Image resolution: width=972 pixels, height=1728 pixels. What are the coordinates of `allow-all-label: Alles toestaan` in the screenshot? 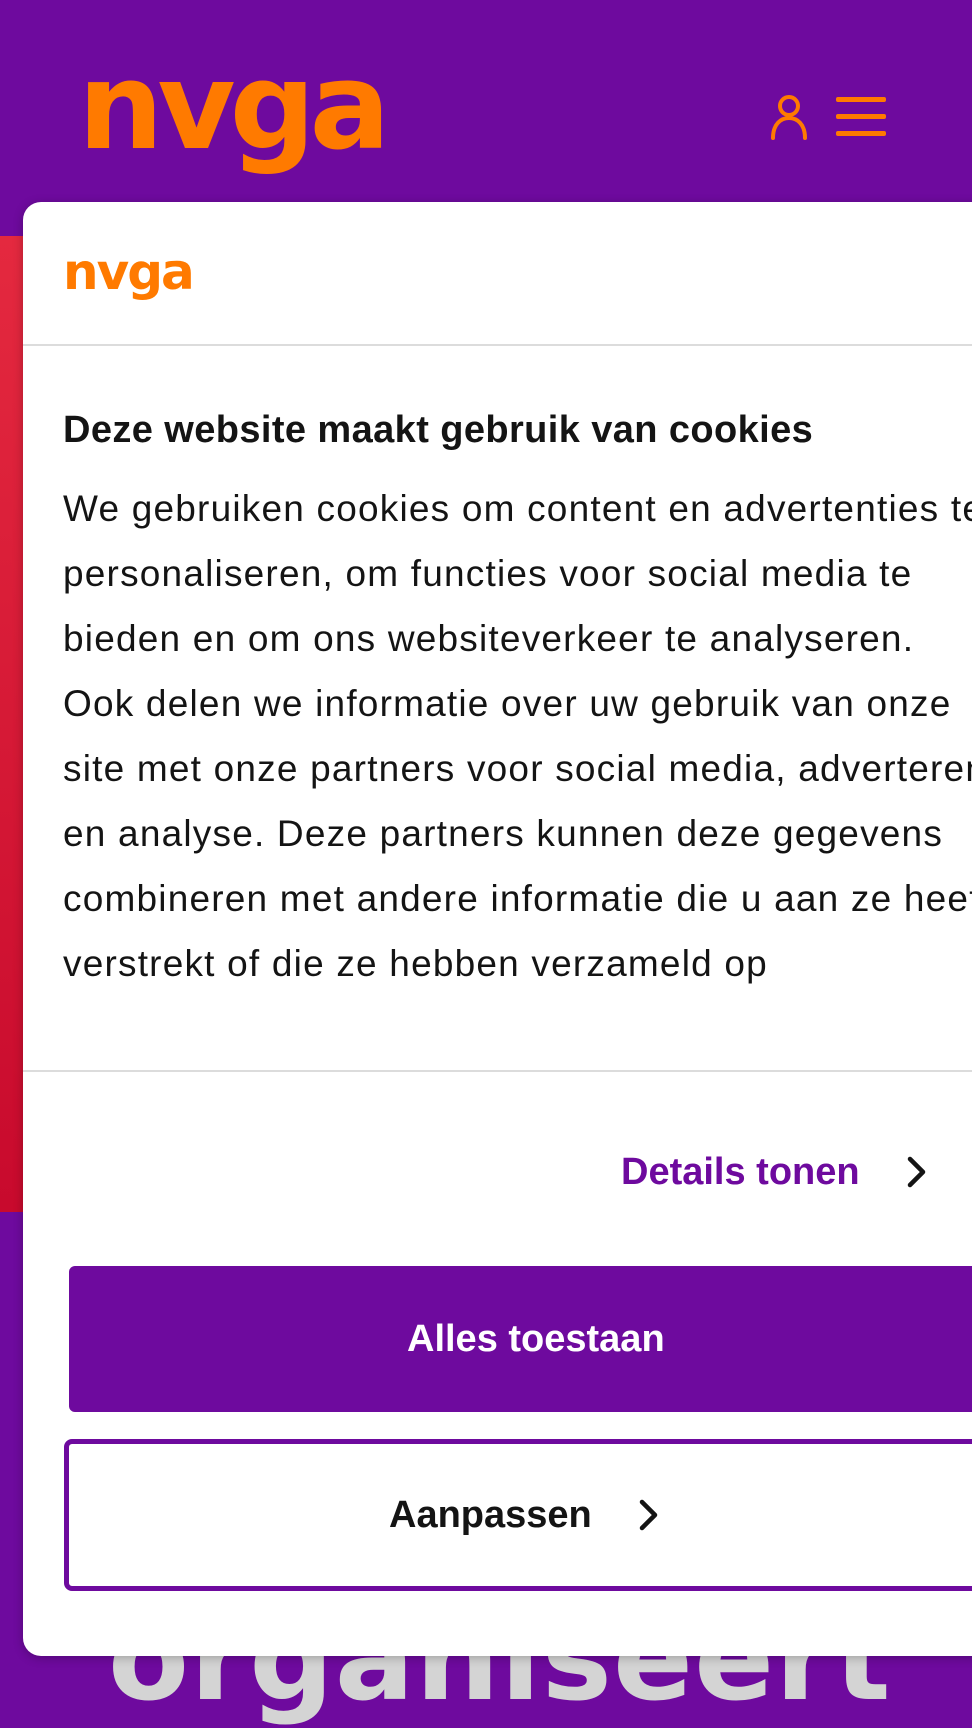 It's located at (536, 1338).